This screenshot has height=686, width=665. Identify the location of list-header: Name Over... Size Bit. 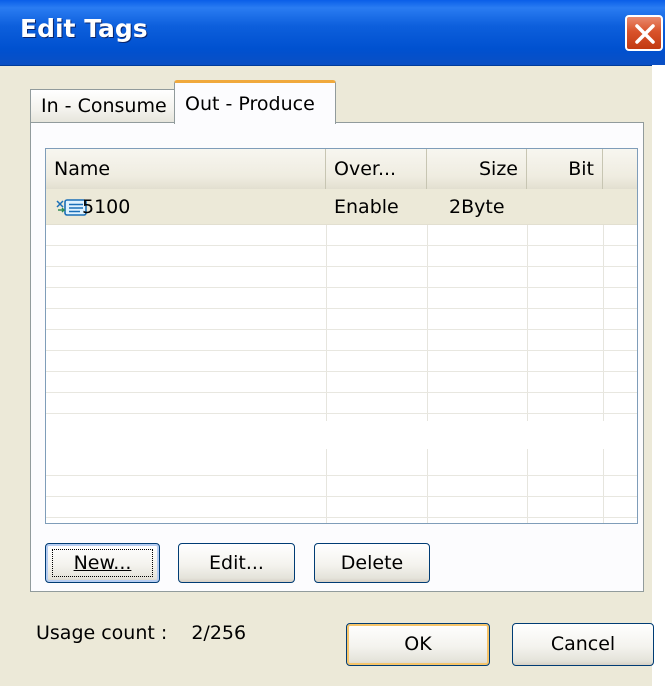
(341, 169).